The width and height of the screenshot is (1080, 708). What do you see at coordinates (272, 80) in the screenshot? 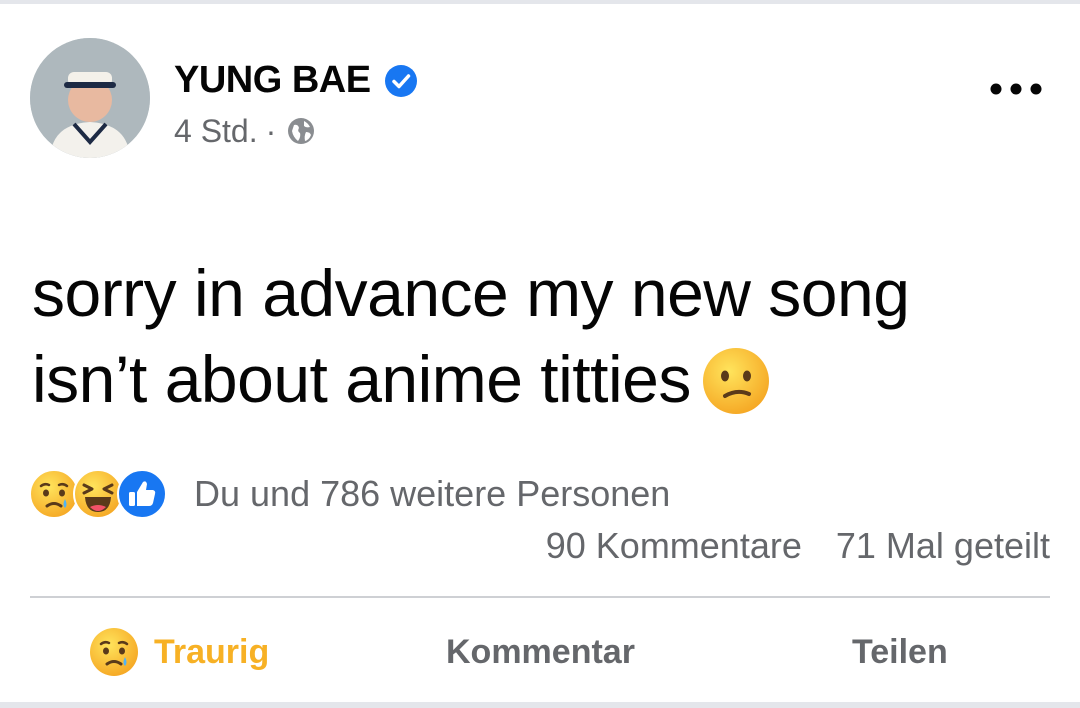
I see `author-name: YUNG BAE` at bounding box center [272, 80].